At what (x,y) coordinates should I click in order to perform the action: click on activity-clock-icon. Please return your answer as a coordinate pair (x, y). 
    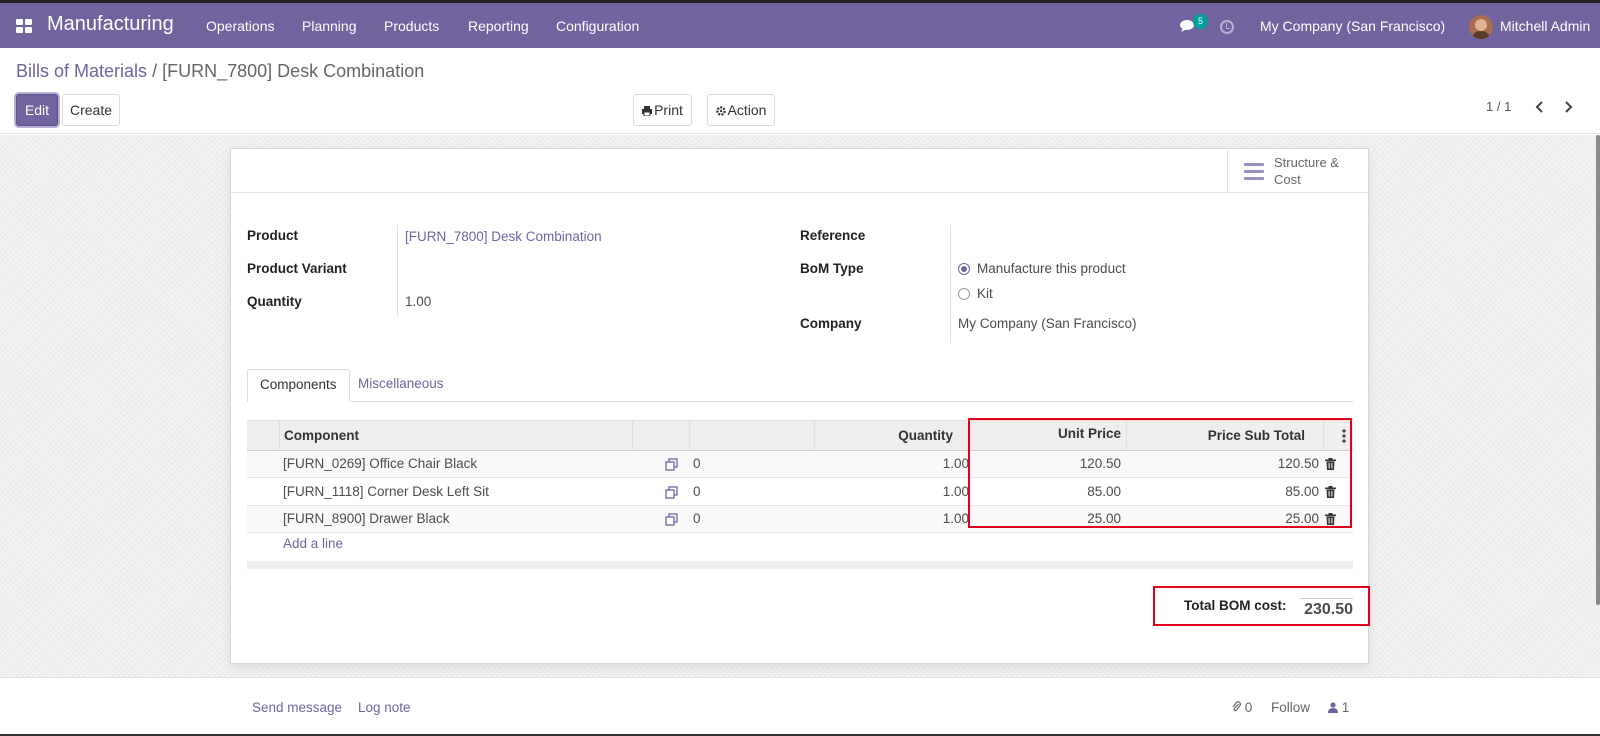
    Looking at the image, I should click on (1227, 27).